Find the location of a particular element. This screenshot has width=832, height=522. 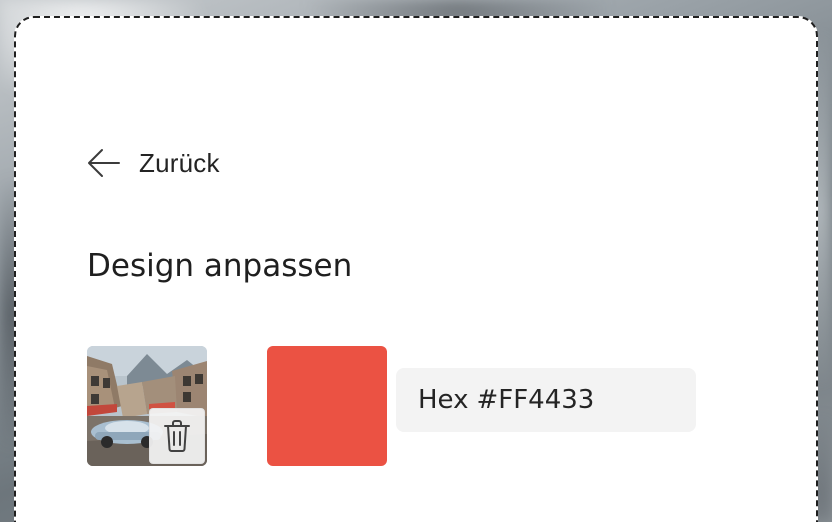

hex-color-input: Hex #FF4433 is located at coordinates (546, 400).